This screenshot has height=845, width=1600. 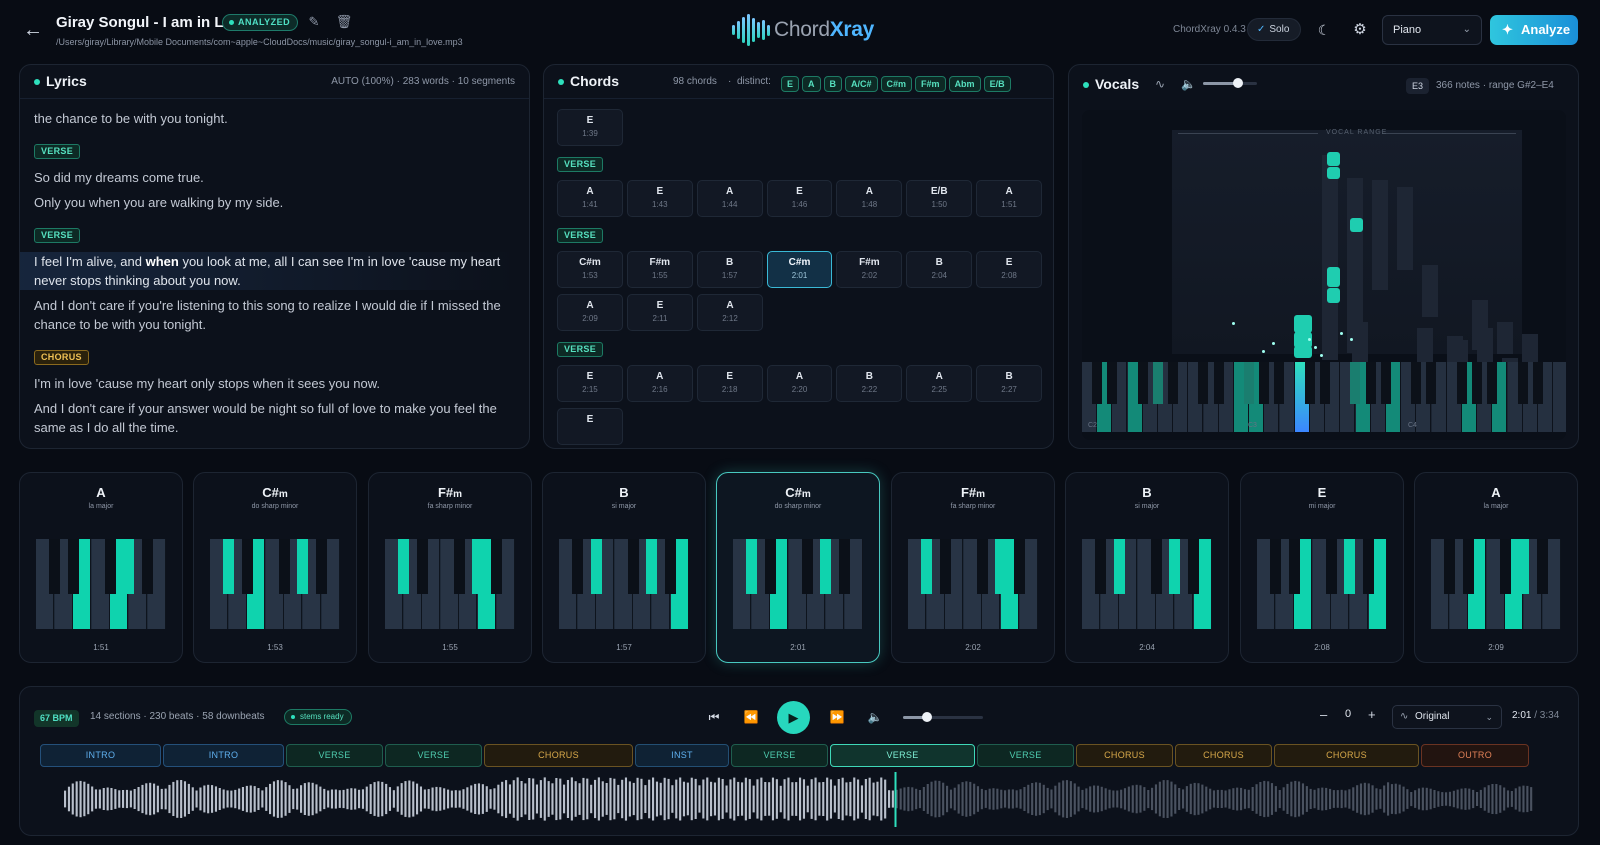 I want to click on chord-cell: E 1:39, so click(x=590, y=127).